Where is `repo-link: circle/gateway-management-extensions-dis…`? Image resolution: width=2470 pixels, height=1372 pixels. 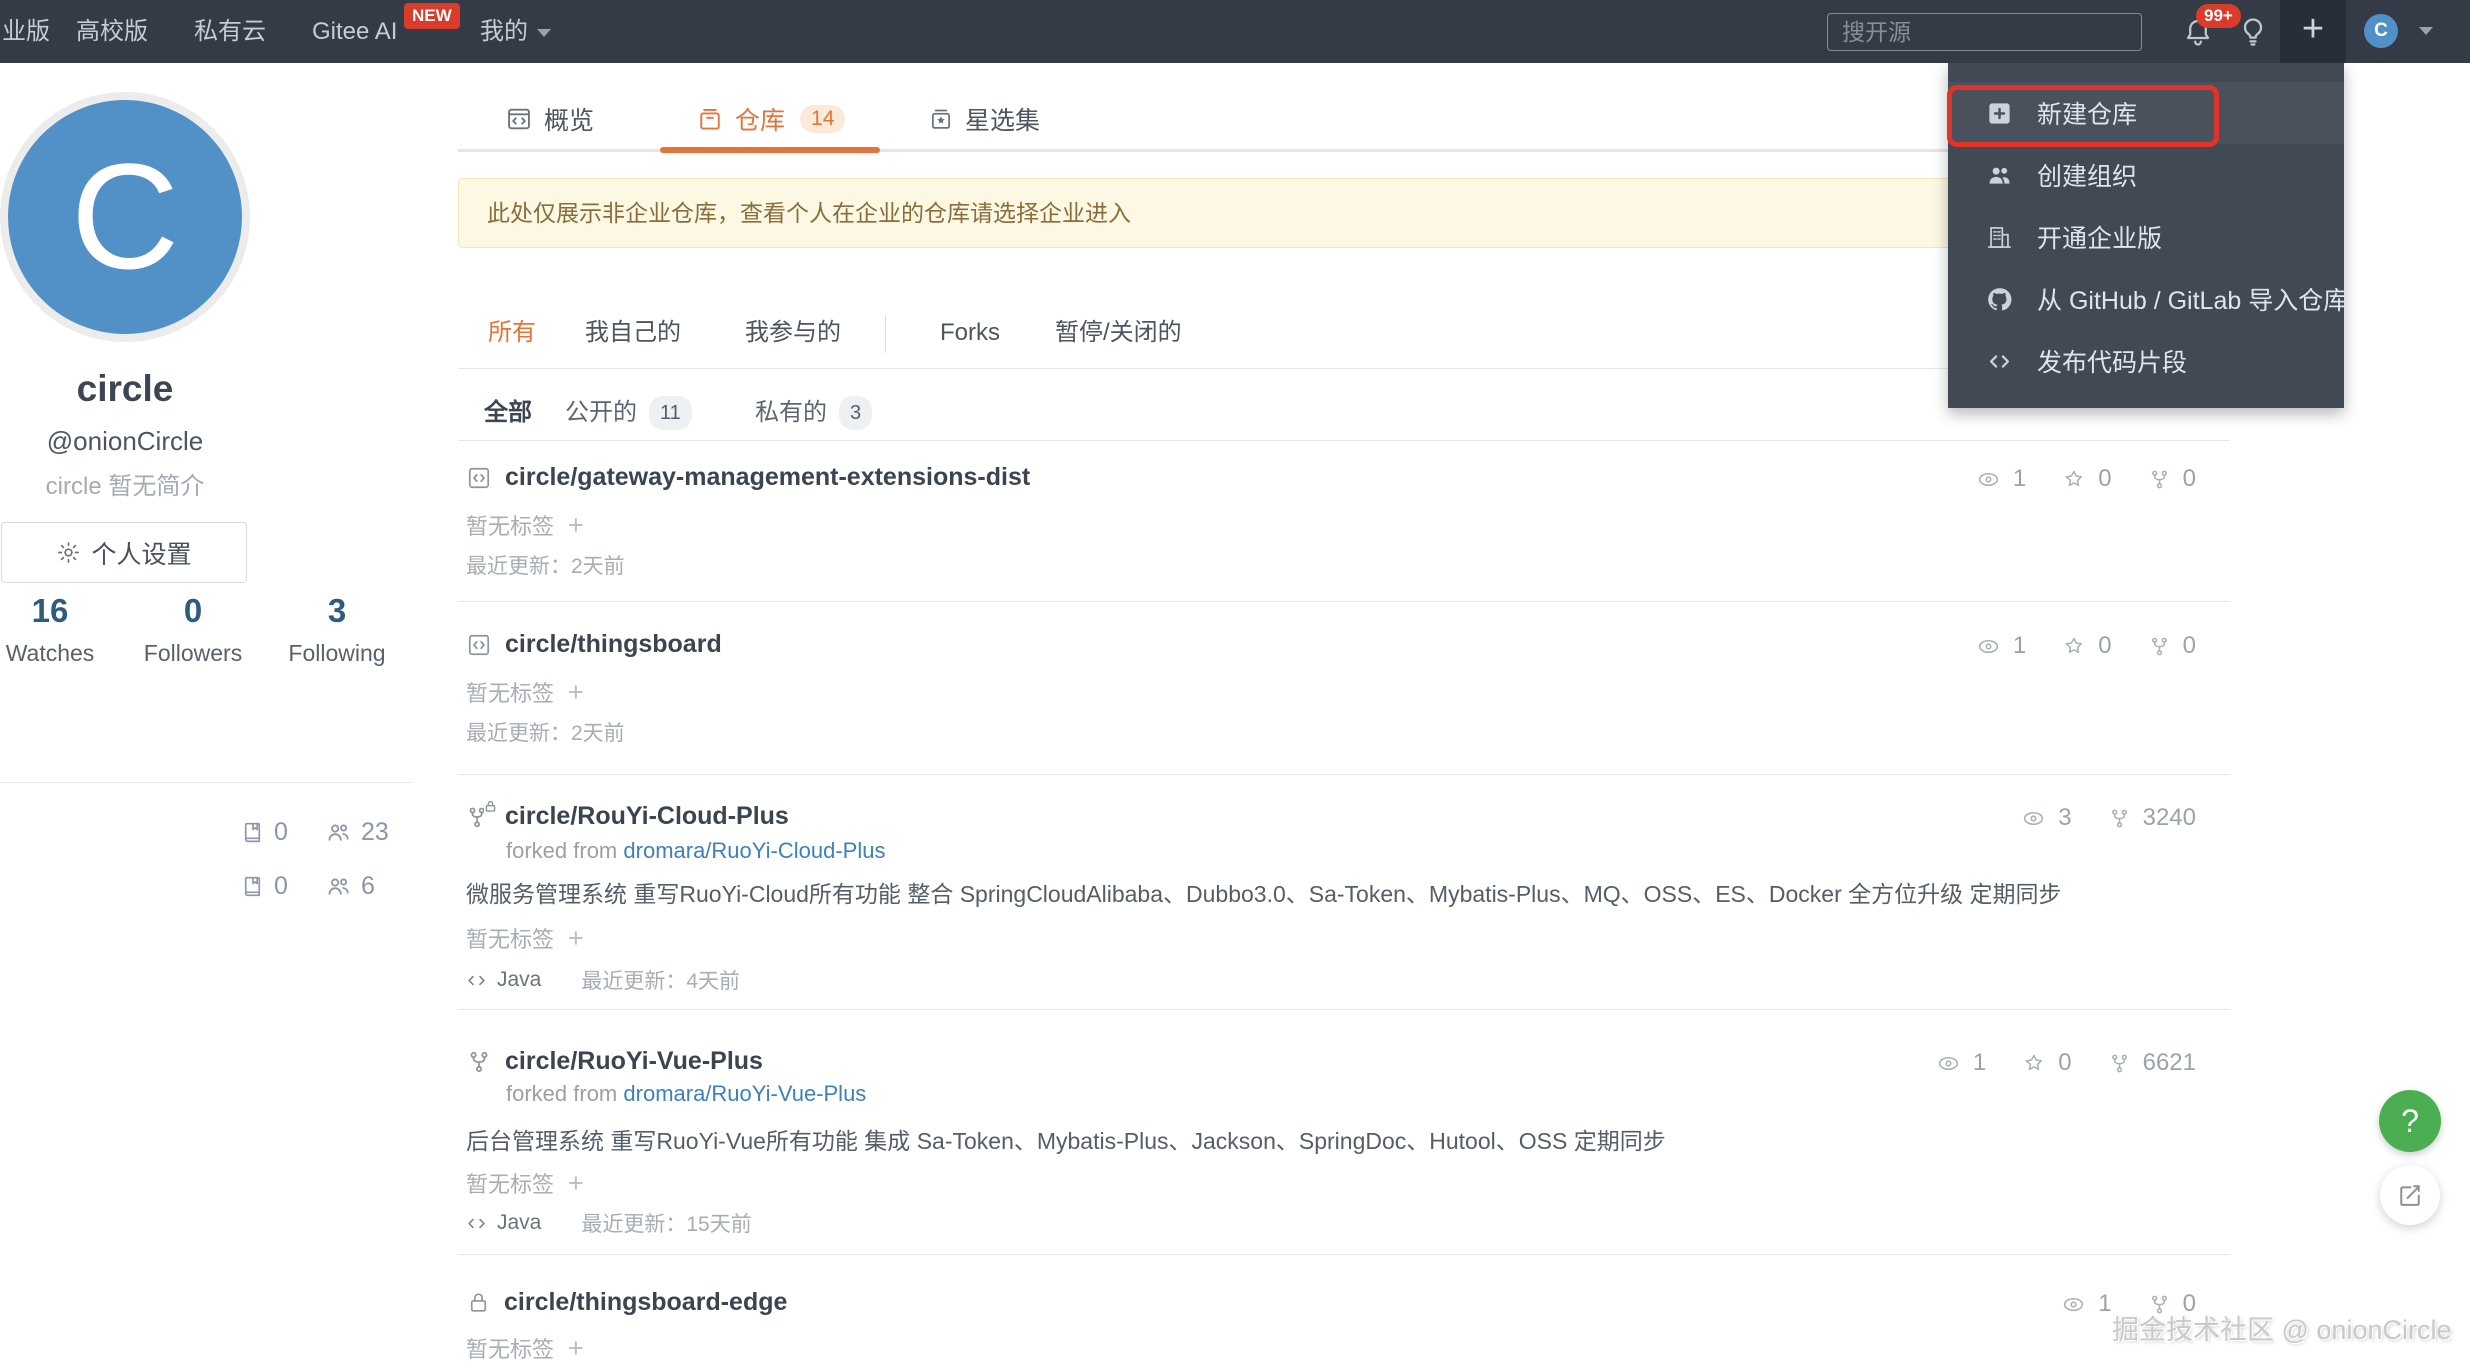
repo-link: circle/gateway-management-extensions-dis… is located at coordinates (767, 477).